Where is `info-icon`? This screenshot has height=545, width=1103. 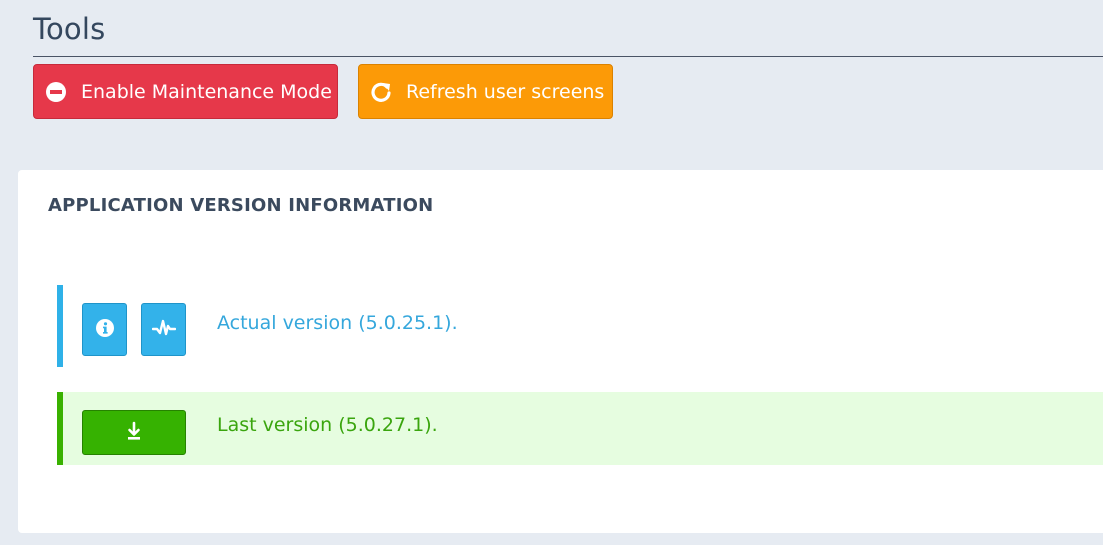
info-icon is located at coordinates (105, 330).